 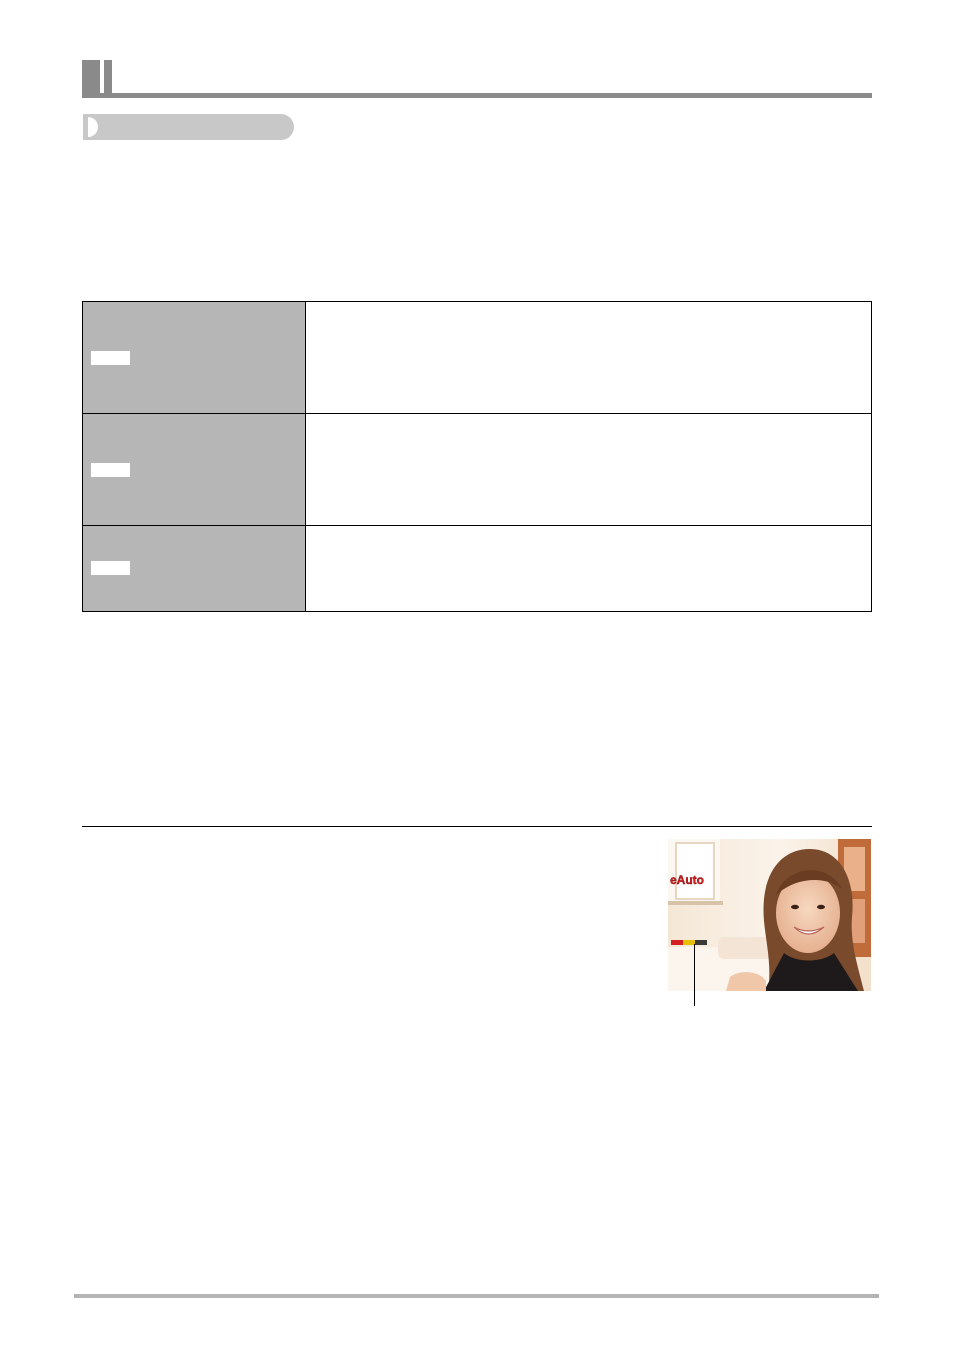 What do you see at coordinates (701, 942) in the screenshot?
I see `indicator-dark` at bounding box center [701, 942].